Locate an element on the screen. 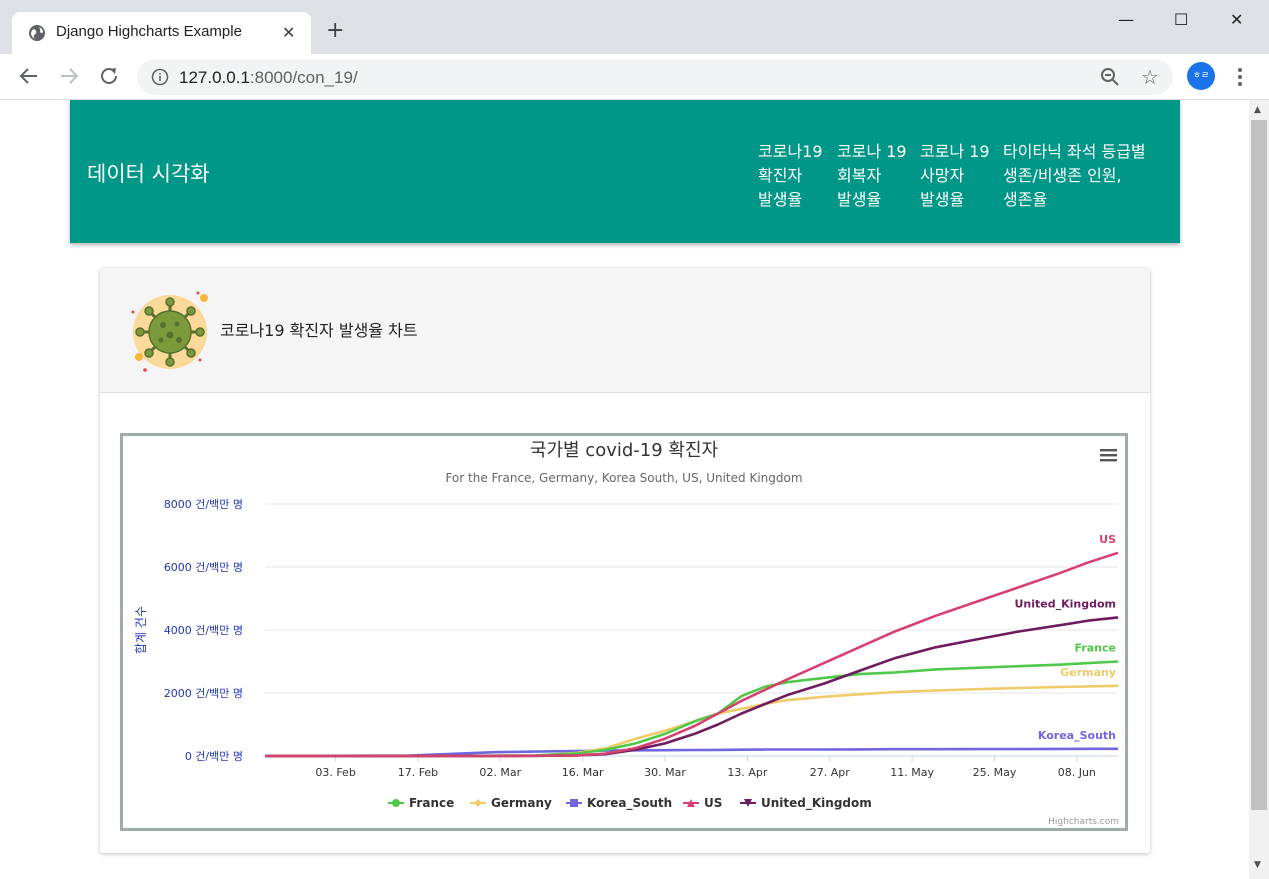  x-tick-label: 02. Mar is located at coordinates (500, 772).